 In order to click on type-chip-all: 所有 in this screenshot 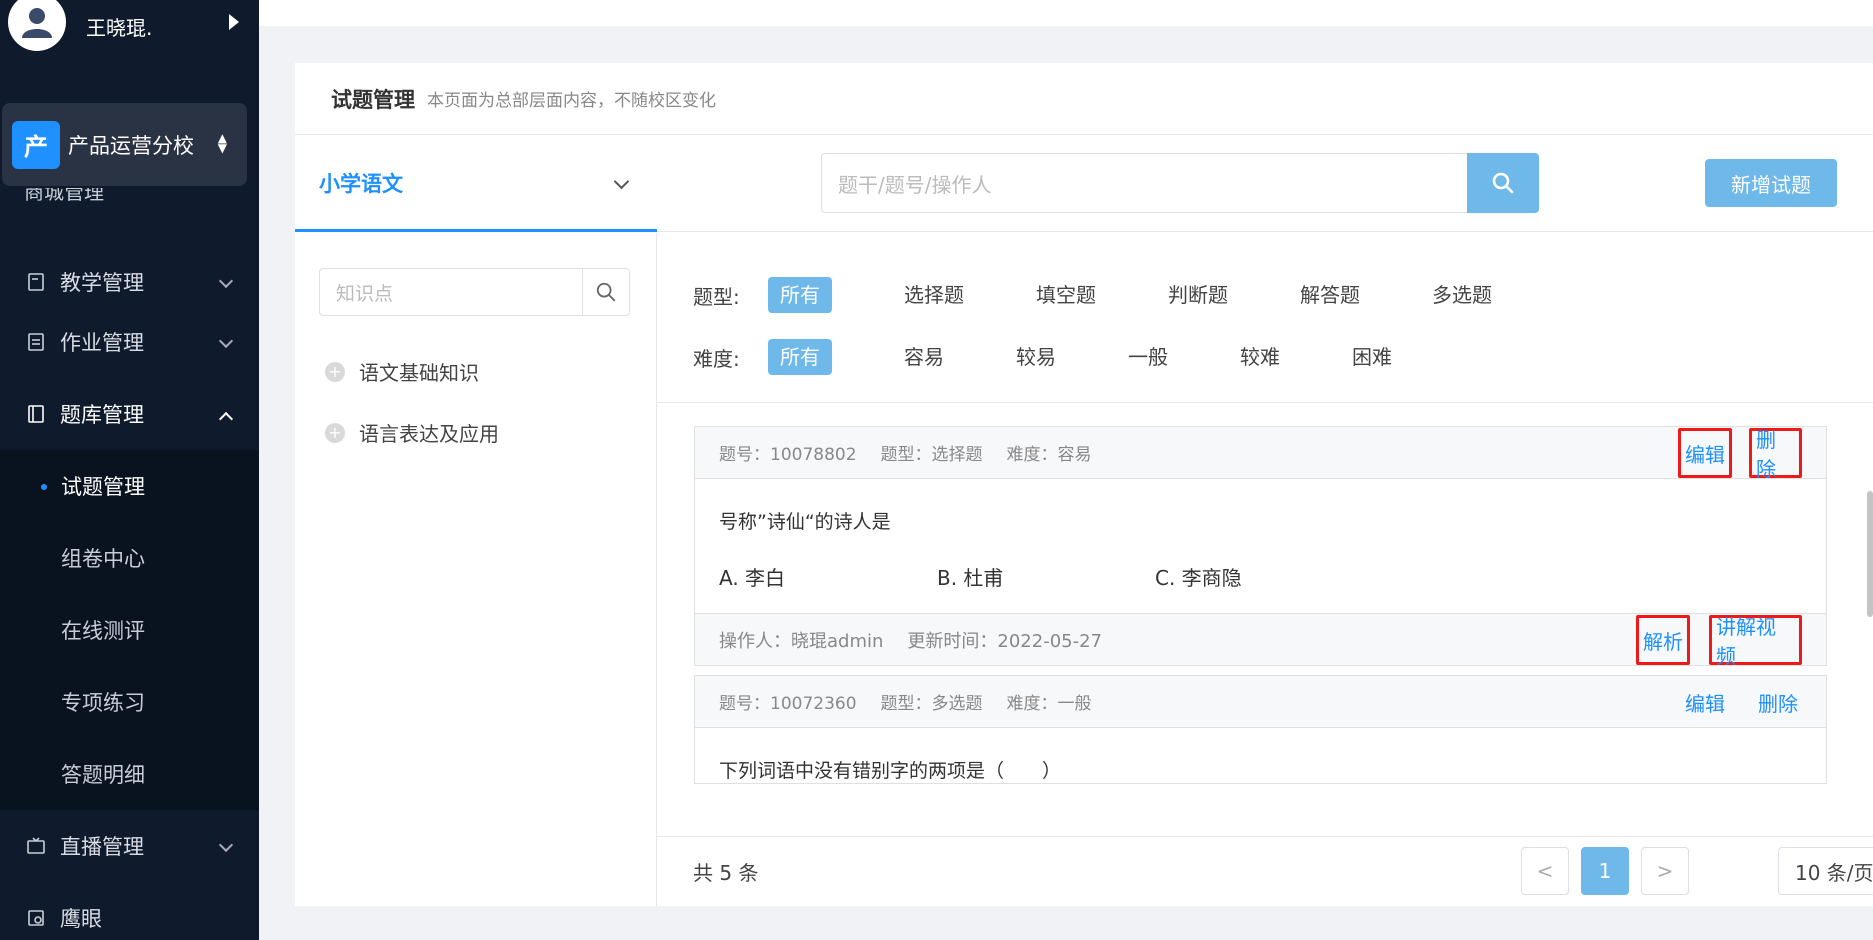, I will do `click(800, 295)`.